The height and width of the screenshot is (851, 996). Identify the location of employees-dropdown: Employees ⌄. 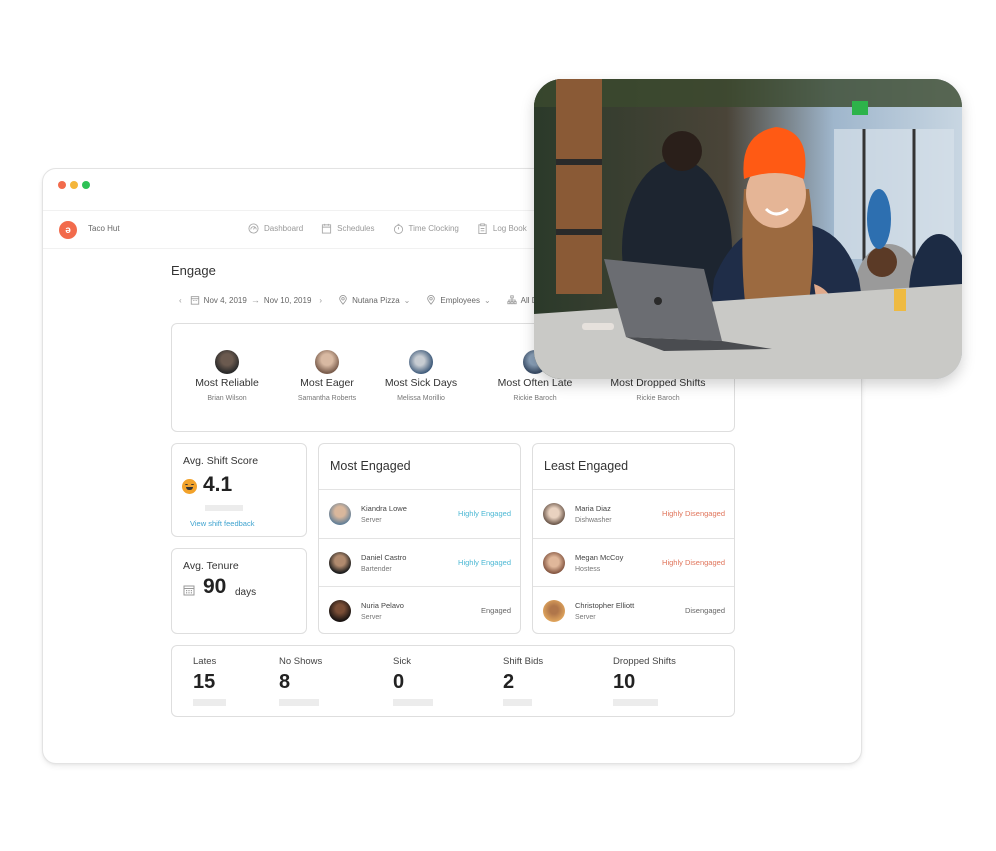
(458, 300).